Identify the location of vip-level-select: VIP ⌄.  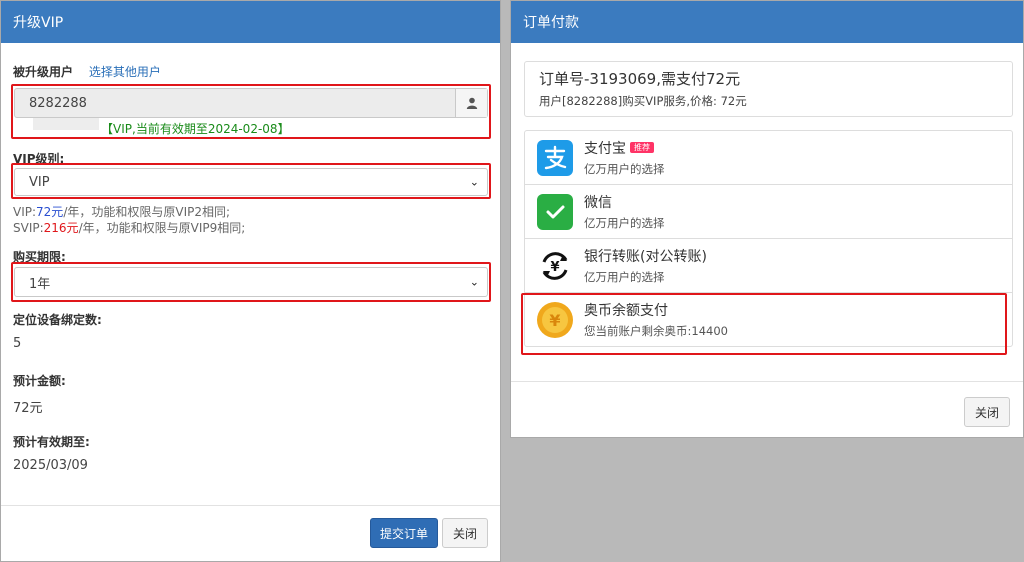
(251, 182).